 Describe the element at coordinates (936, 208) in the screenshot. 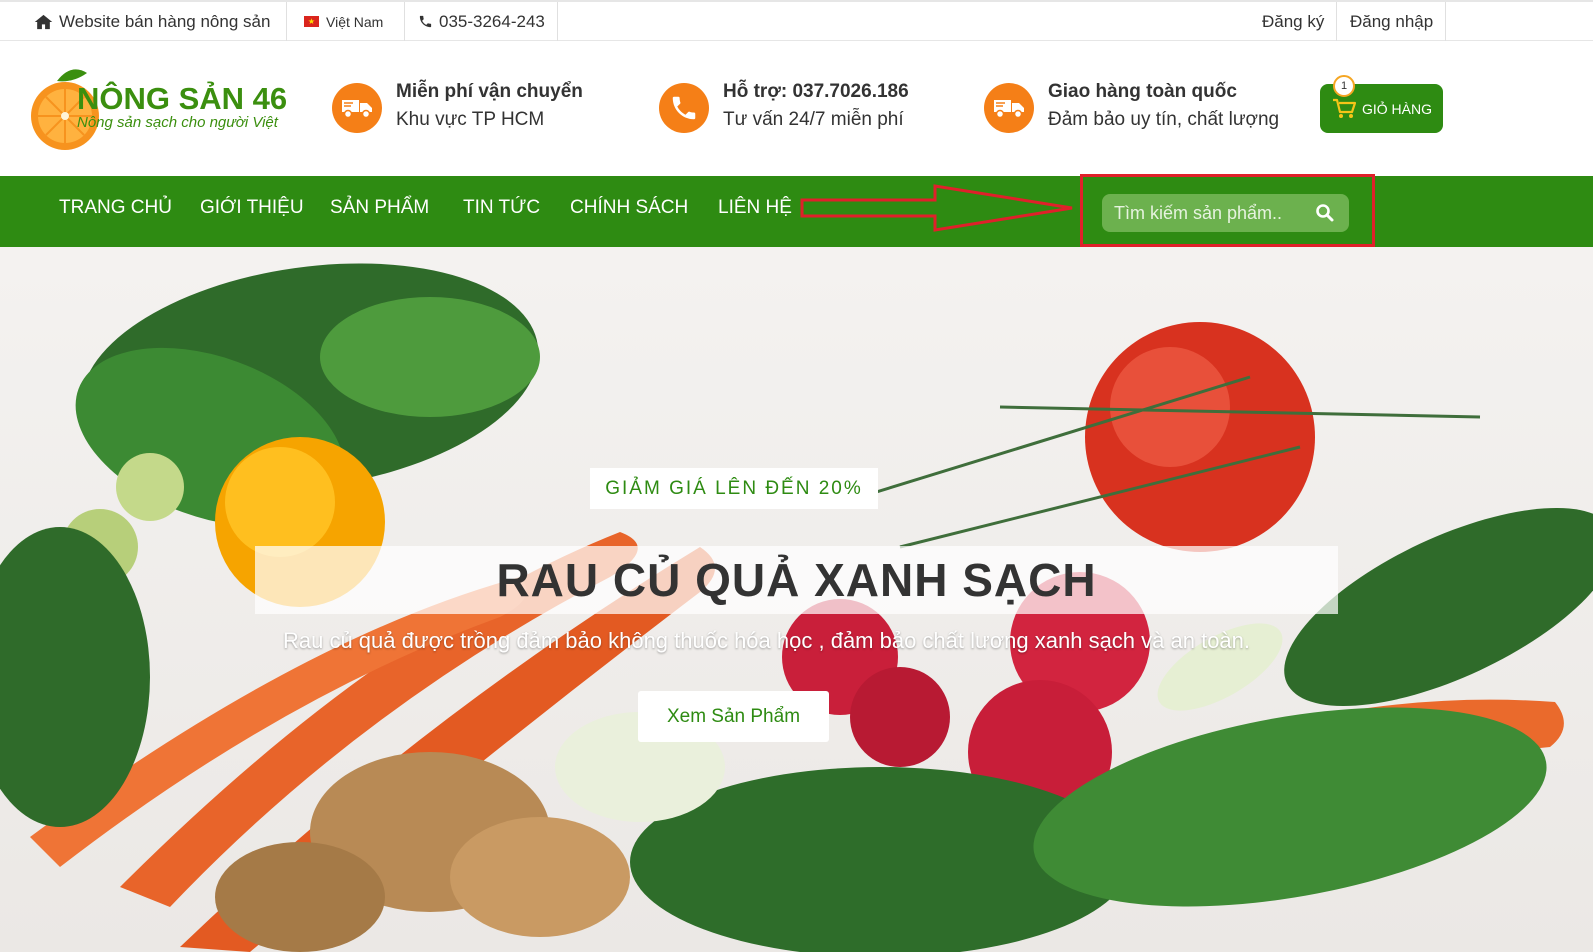

I see `annotation-arrow` at that location.